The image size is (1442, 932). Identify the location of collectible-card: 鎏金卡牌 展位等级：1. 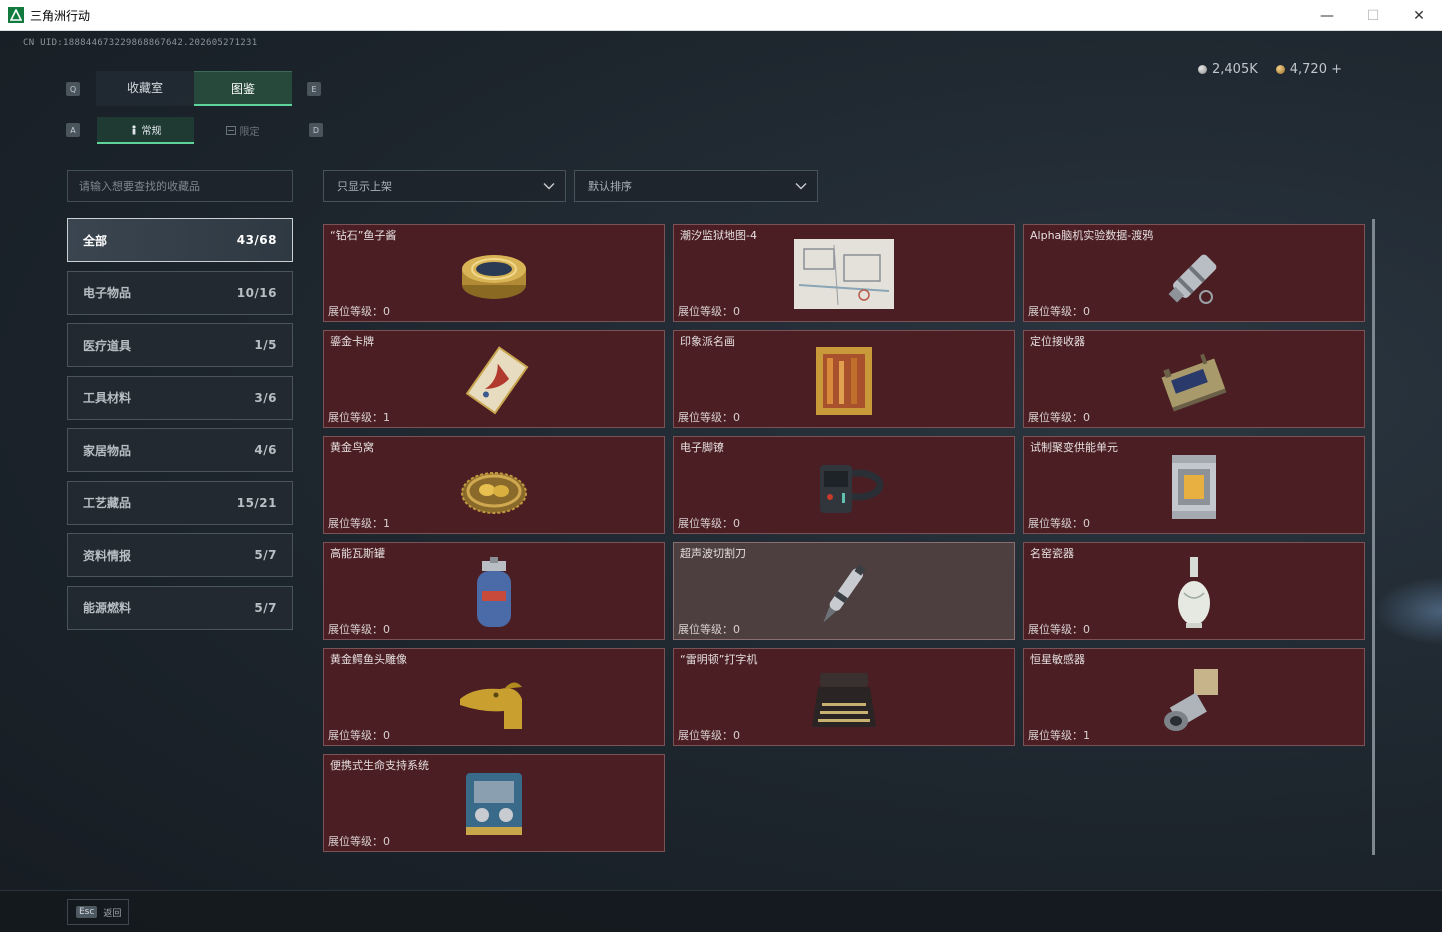
(494, 379).